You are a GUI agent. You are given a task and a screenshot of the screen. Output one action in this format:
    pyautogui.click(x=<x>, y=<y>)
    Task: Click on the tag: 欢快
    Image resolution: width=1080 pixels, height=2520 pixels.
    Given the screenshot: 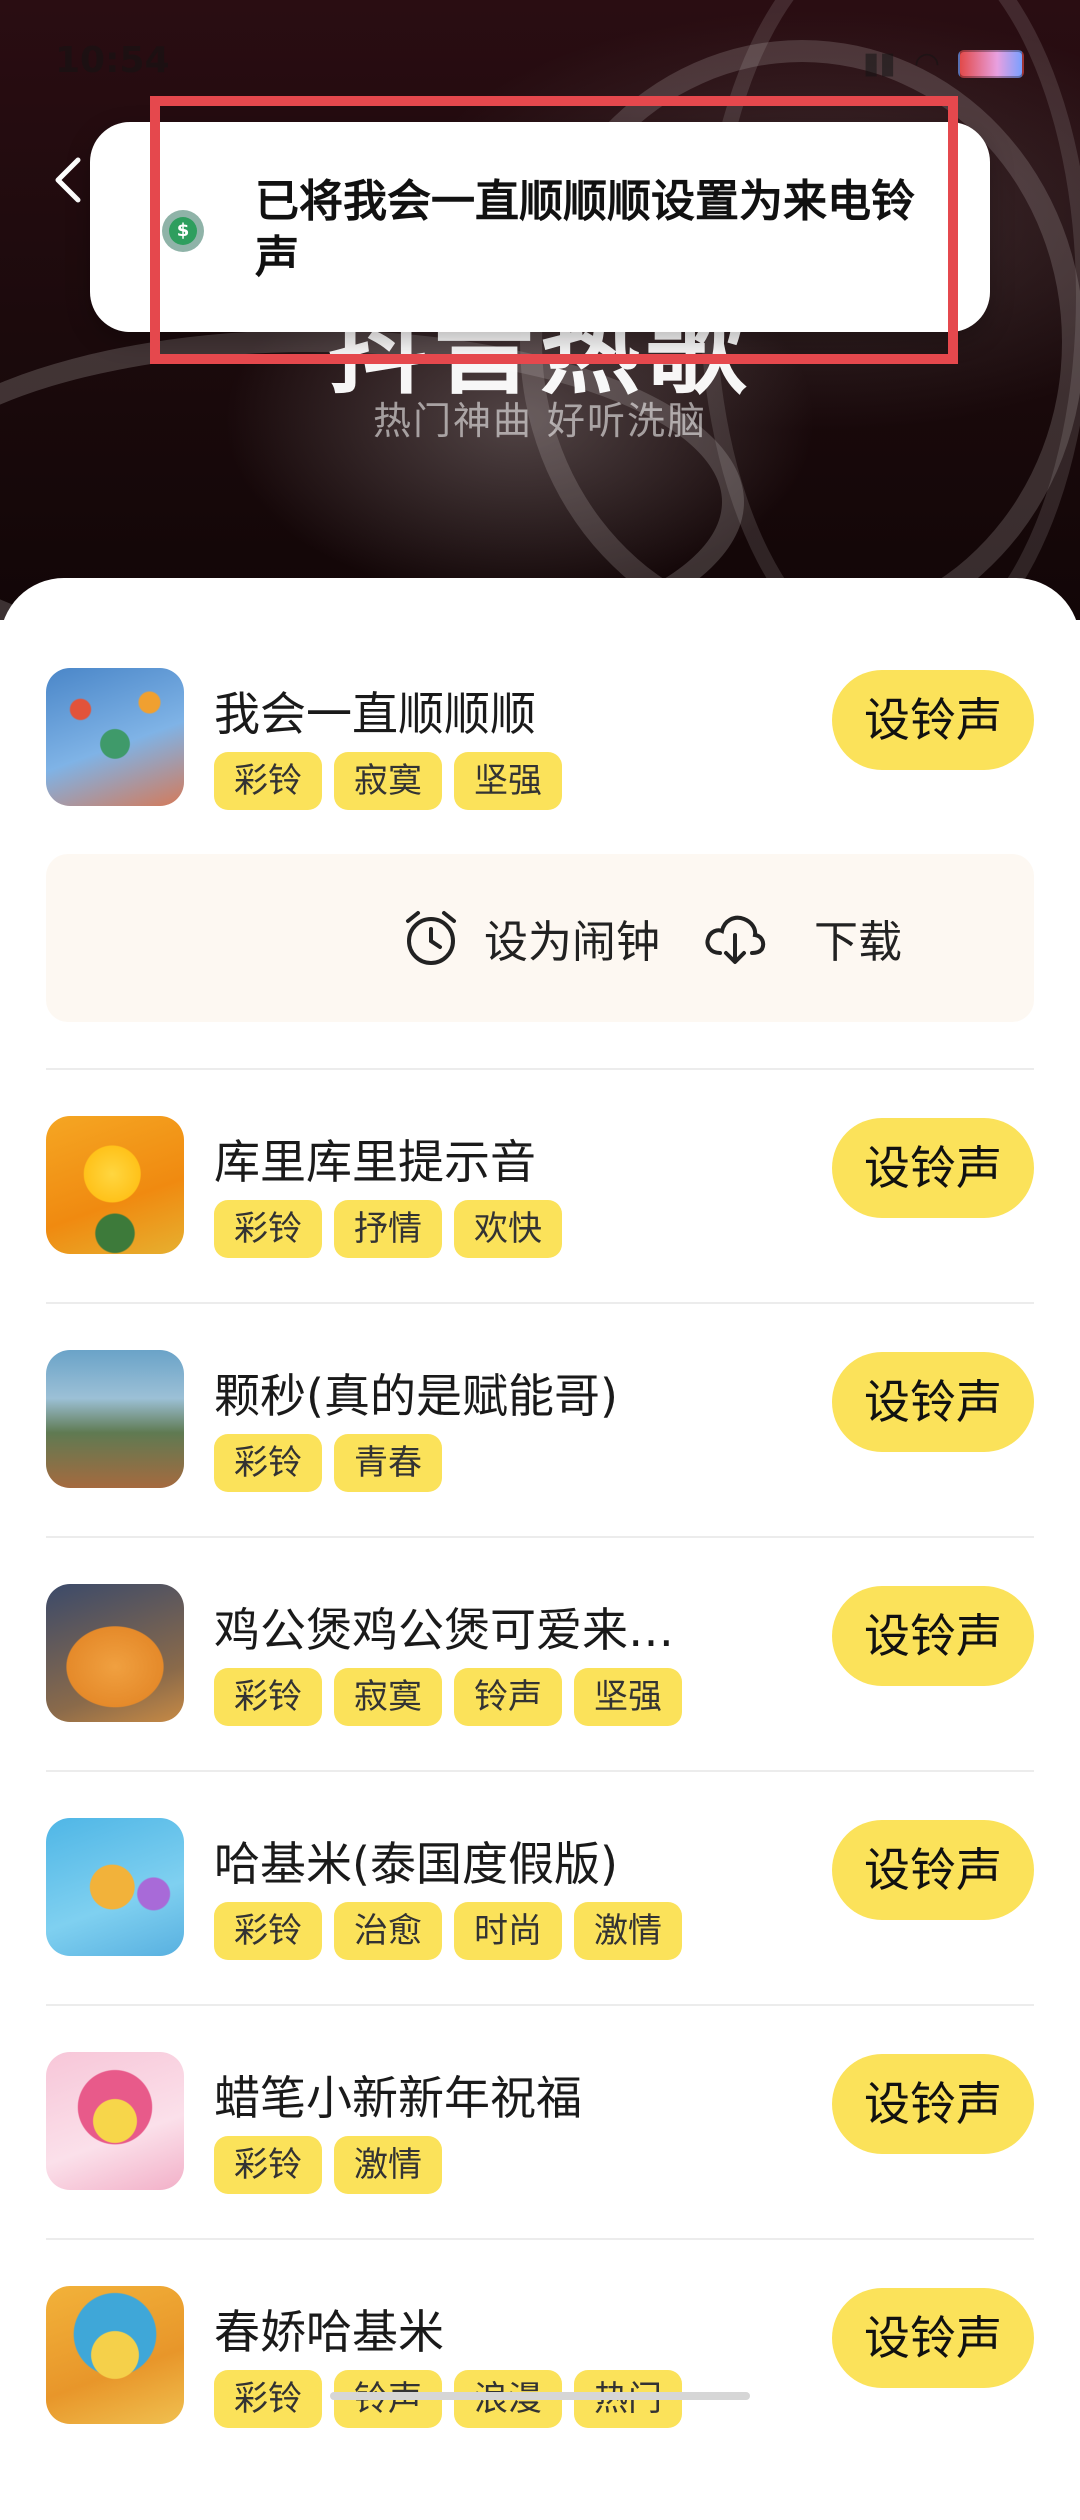 What is the action you would take?
    pyautogui.click(x=508, y=1229)
    